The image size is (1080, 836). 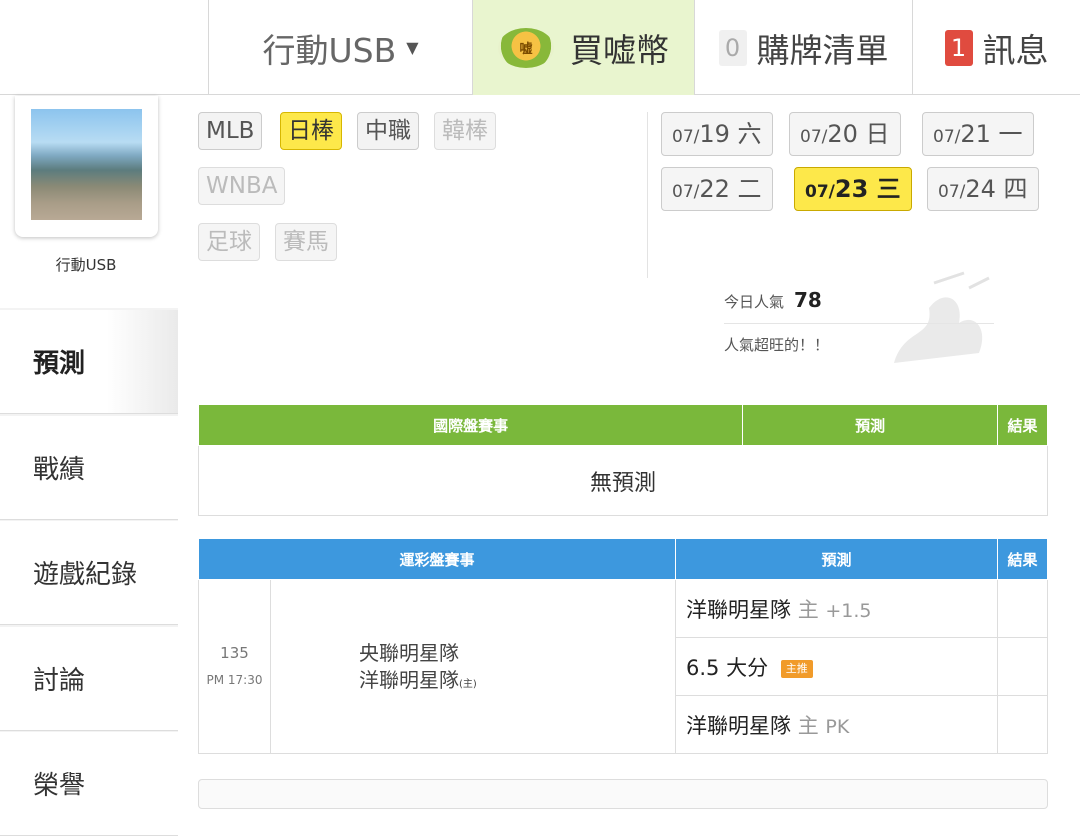 What do you see at coordinates (234, 679) in the screenshot?
I see `game-time: PM 17:30` at bounding box center [234, 679].